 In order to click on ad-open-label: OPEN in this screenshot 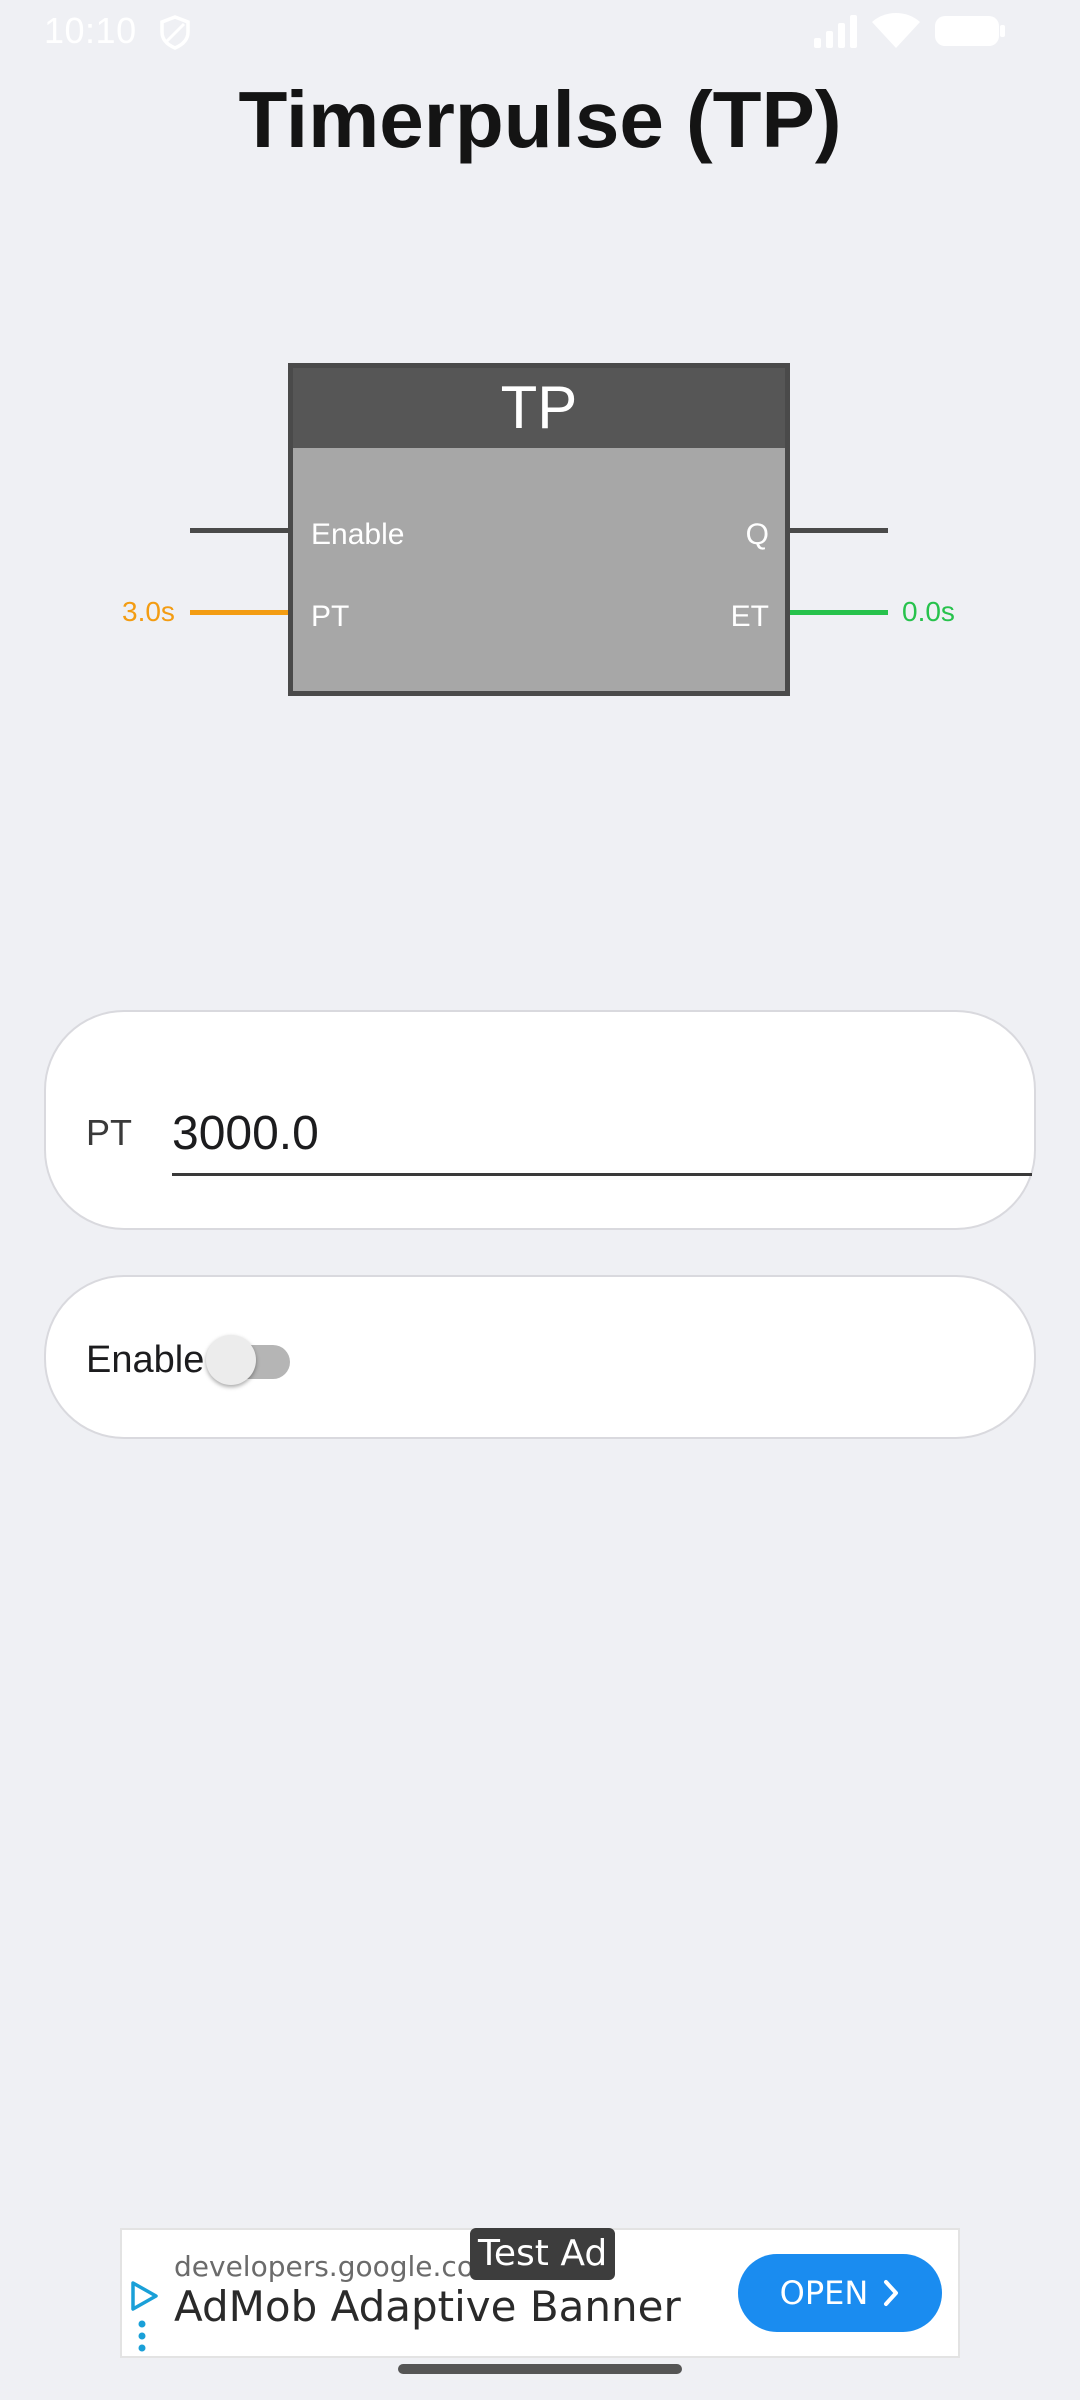, I will do `click(824, 2293)`.